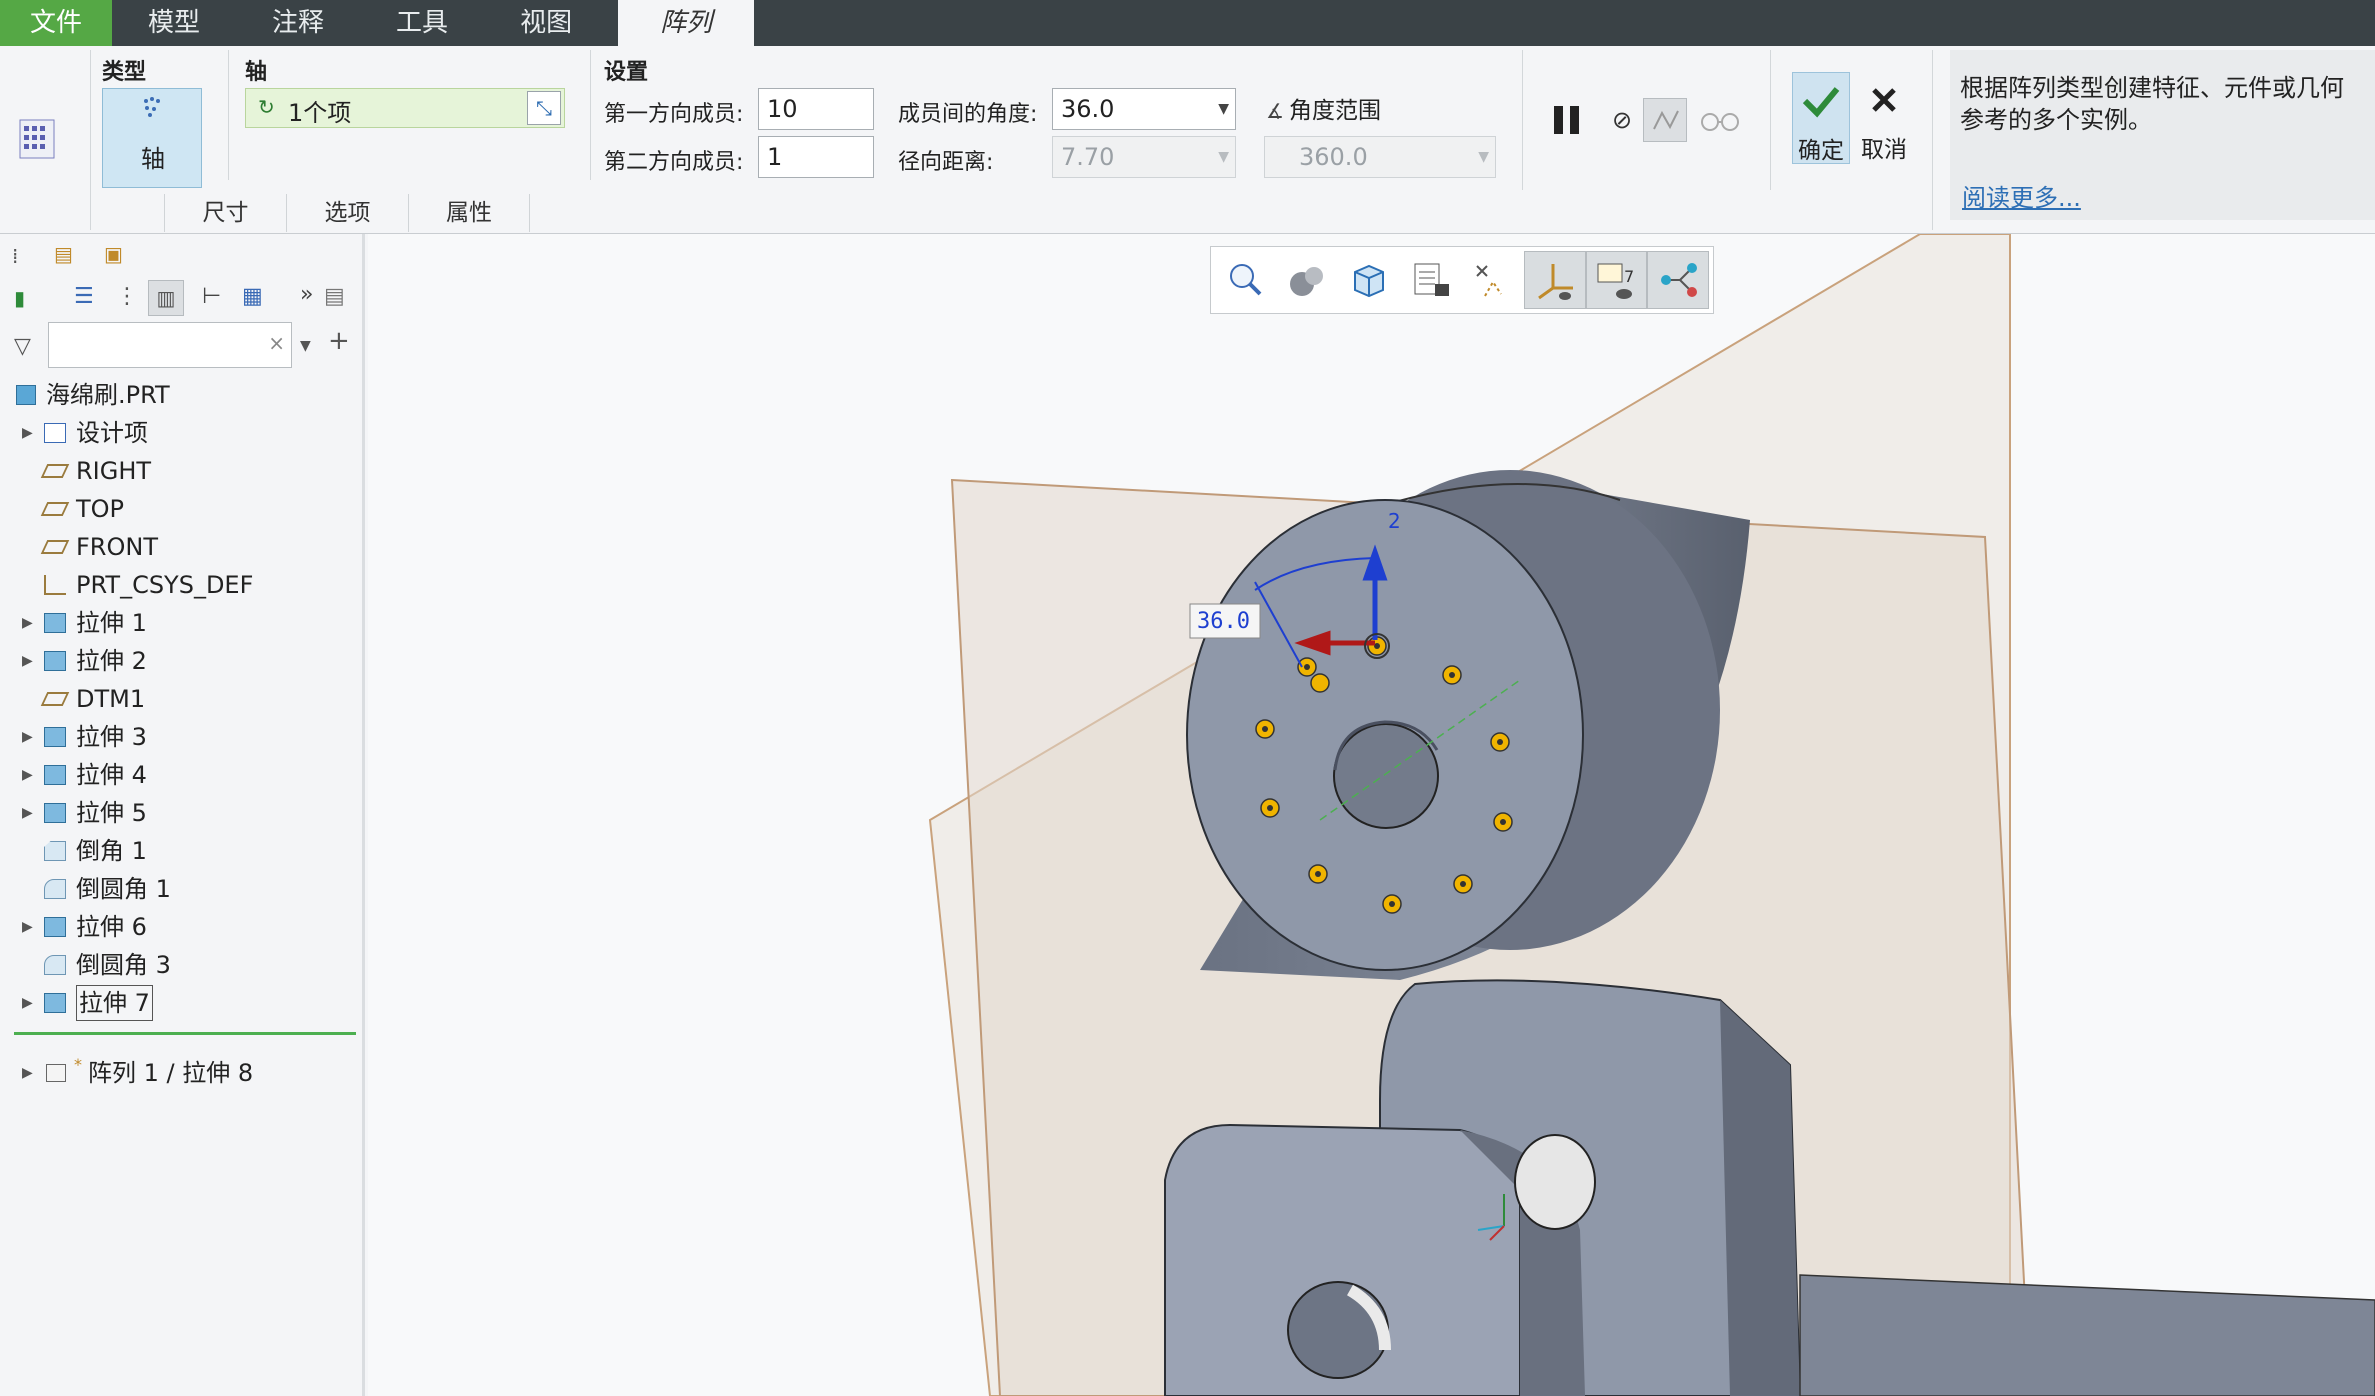  What do you see at coordinates (334, 296) in the screenshot?
I see `document-icon: ▤` at bounding box center [334, 296].